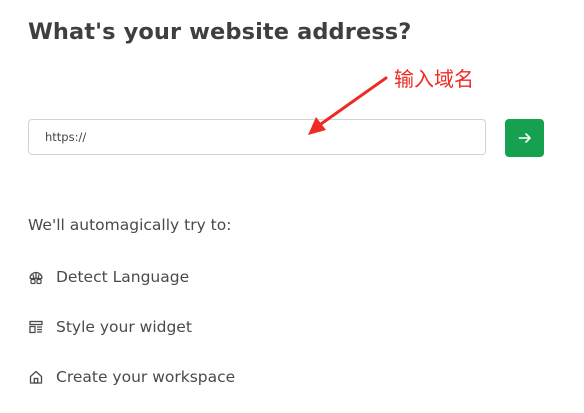 The height and width of the screenshot is (413, 584). I want to click on feature-label: Detect Language, so click(123, 277).